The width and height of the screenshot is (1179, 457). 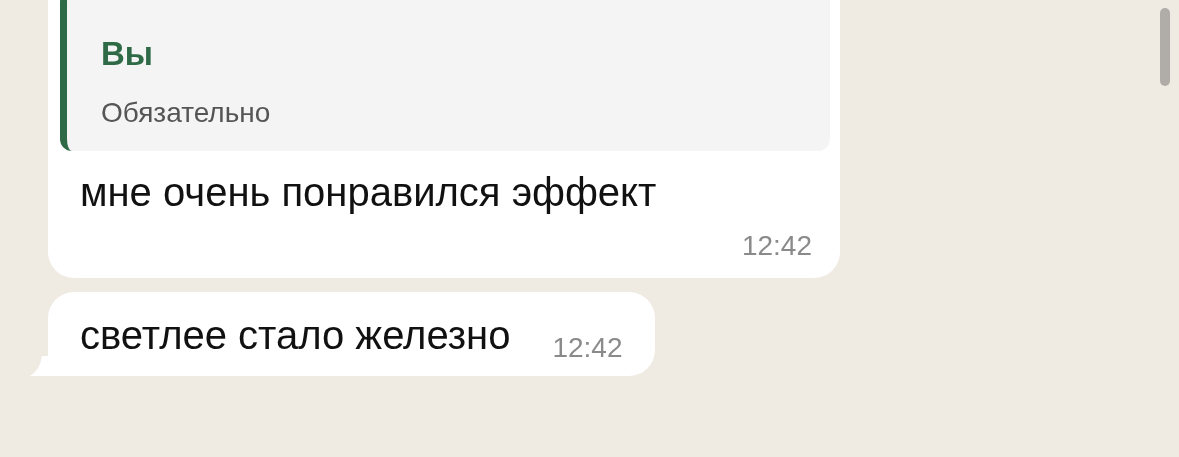 What do you see at coordinates (295, 334) in the screenshot?
I see `message-text: светлее стало железно` at bounding box center [295, 334].